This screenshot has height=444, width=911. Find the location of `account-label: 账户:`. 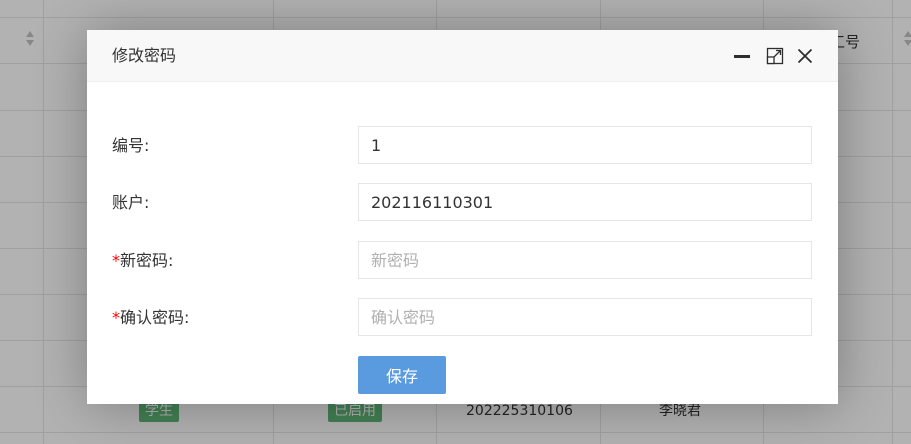

account-label: 账户: is located at coordinates (131, 202).